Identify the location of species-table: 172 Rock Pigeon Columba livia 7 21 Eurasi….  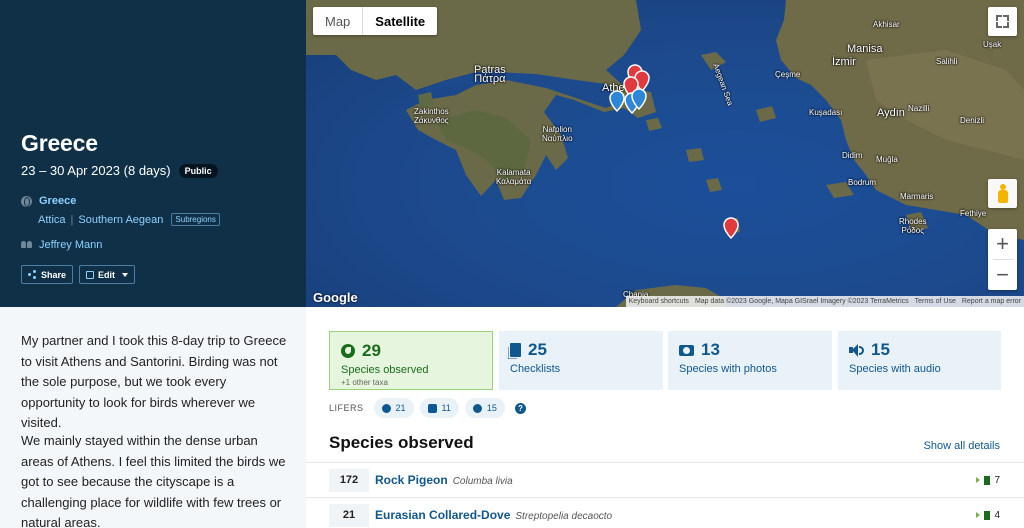
(665, 495).